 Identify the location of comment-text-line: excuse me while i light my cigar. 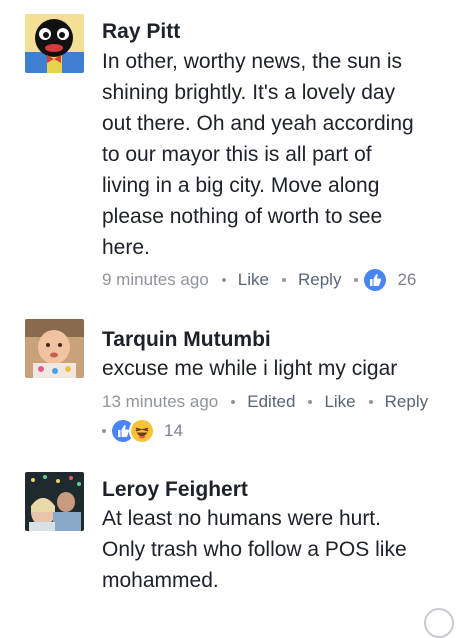
(250, 368).